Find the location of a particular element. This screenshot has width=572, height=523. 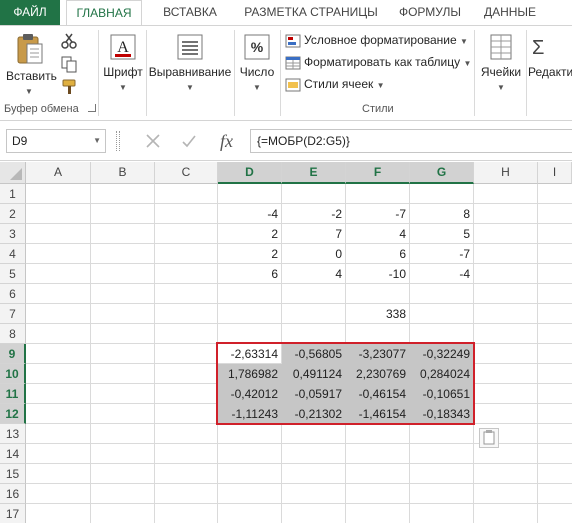

copy-icon is located at coordinates (69, 64).